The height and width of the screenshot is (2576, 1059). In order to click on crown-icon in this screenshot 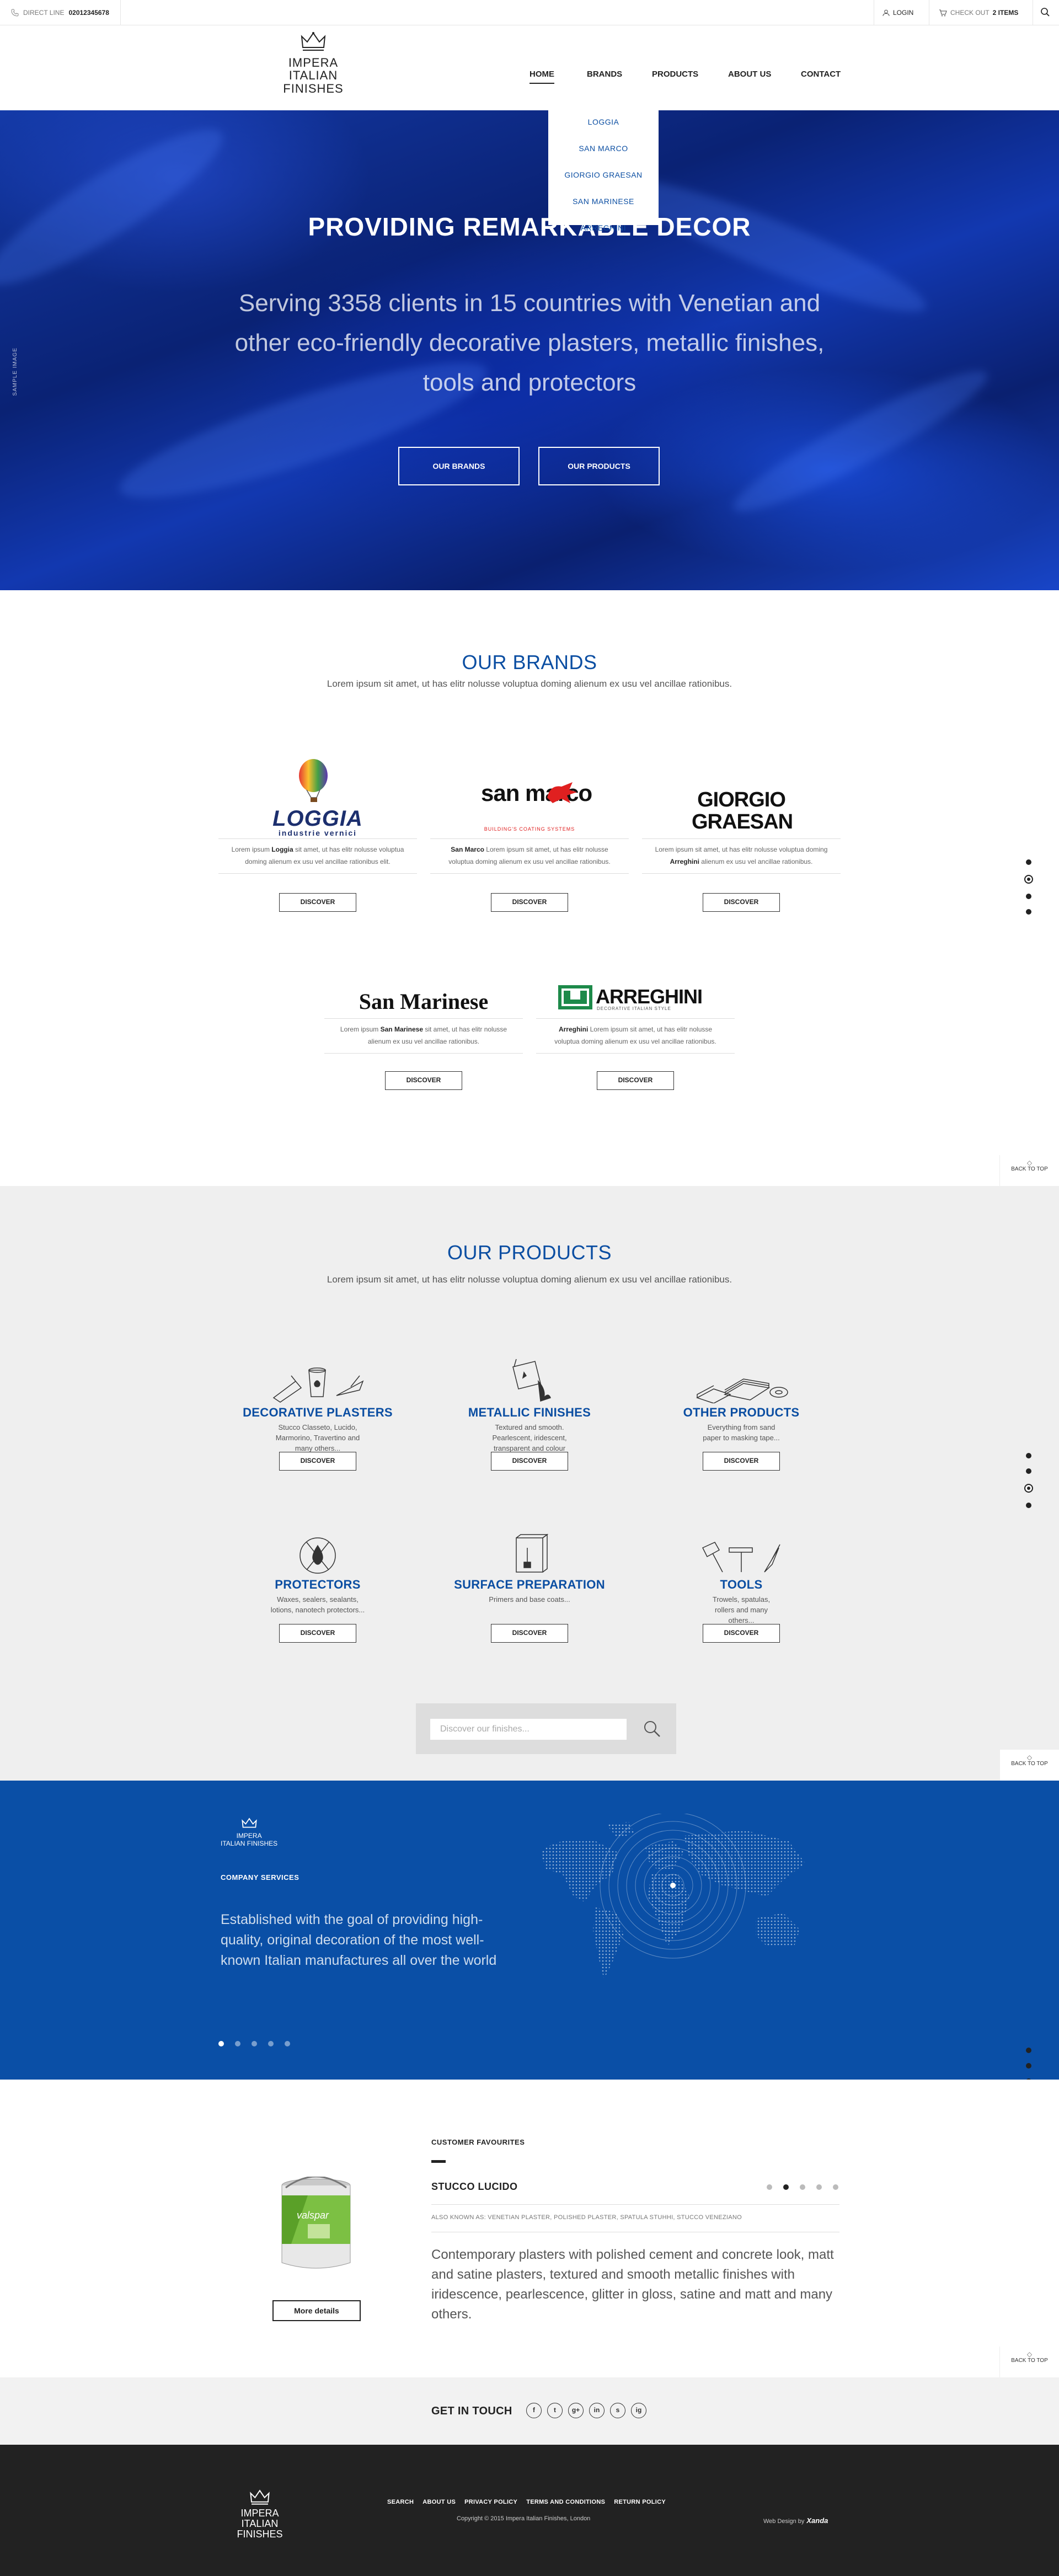, I will do `click(313, 41)`.